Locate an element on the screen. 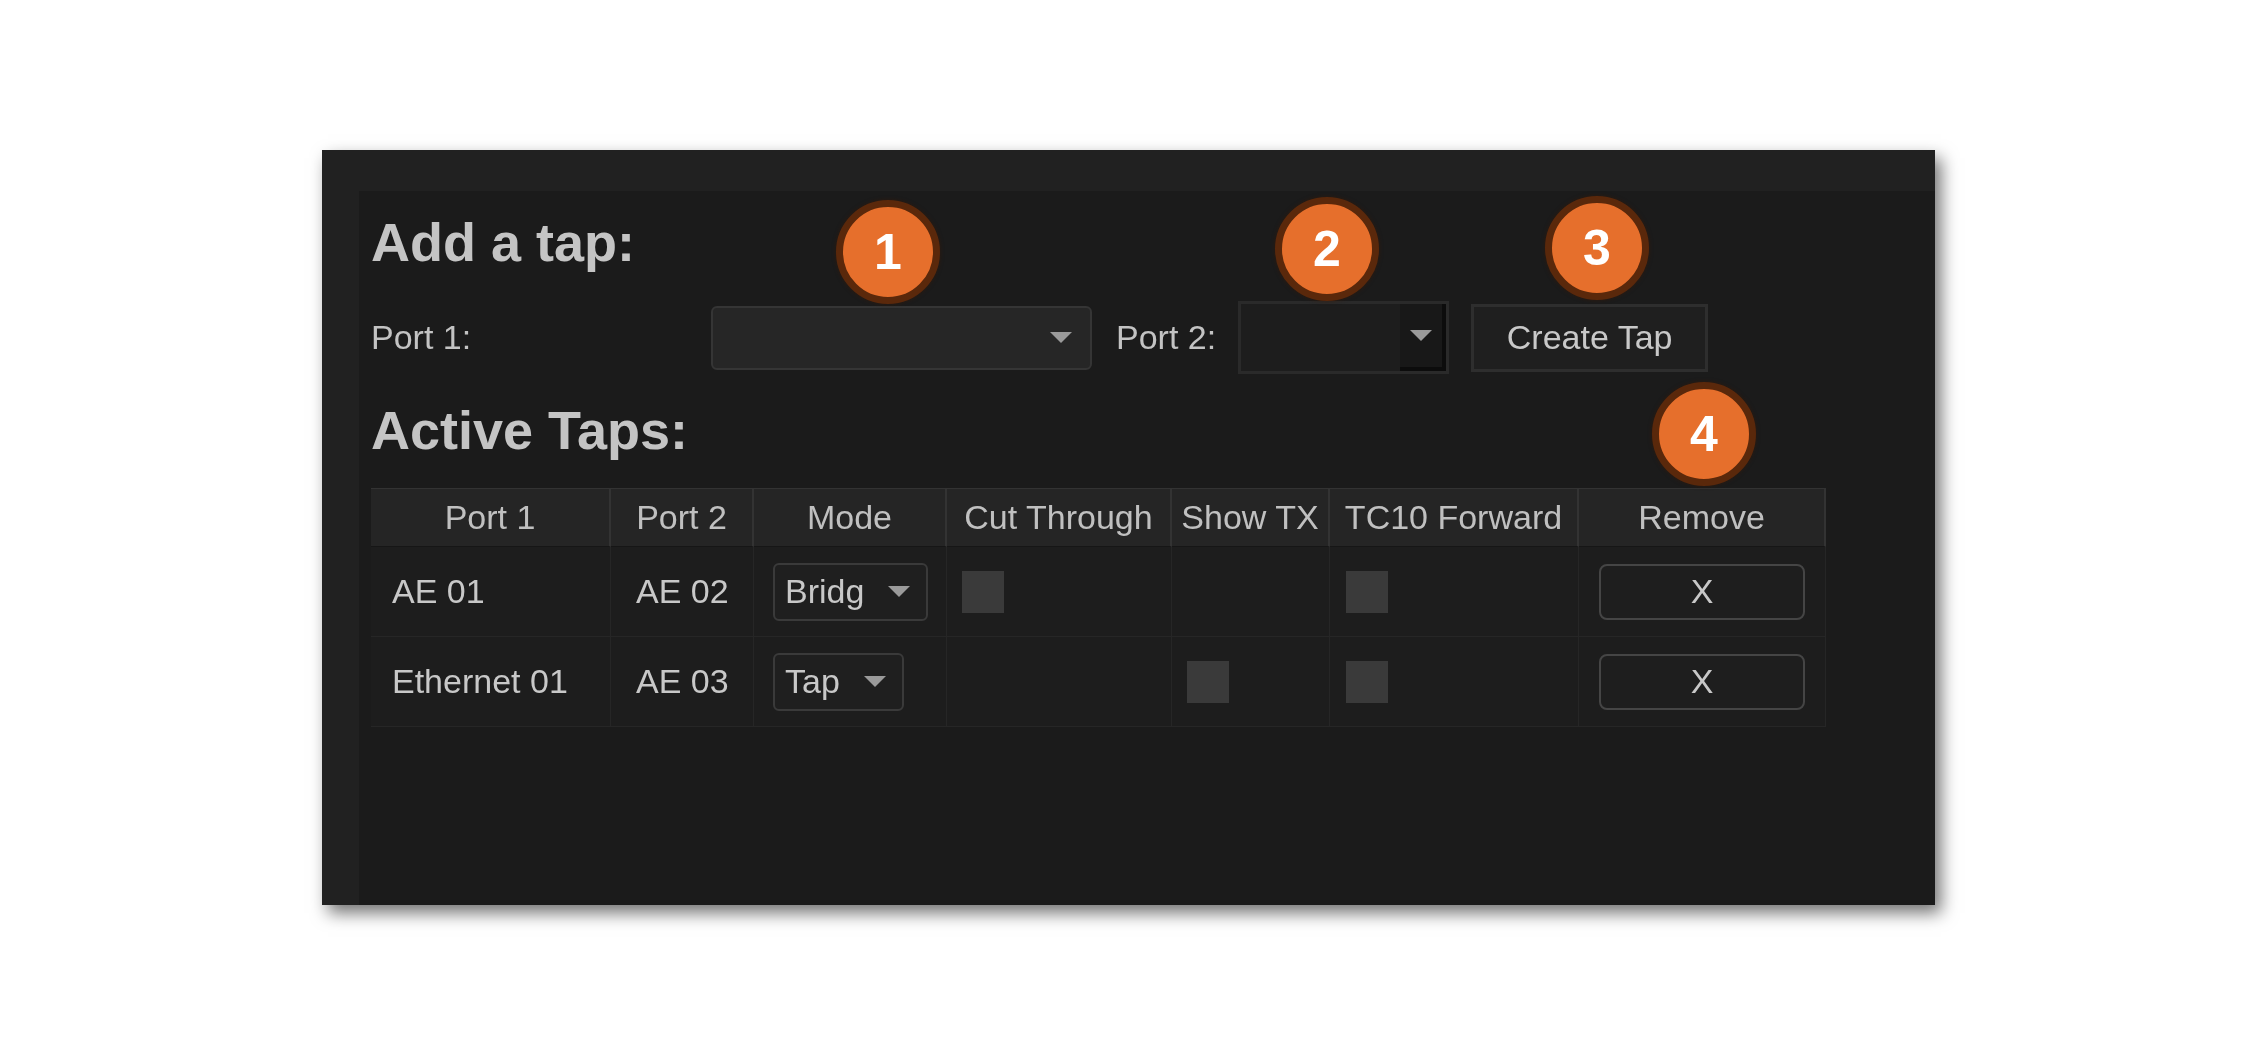  port-1-dropdown is located at coordinates (901, 337).